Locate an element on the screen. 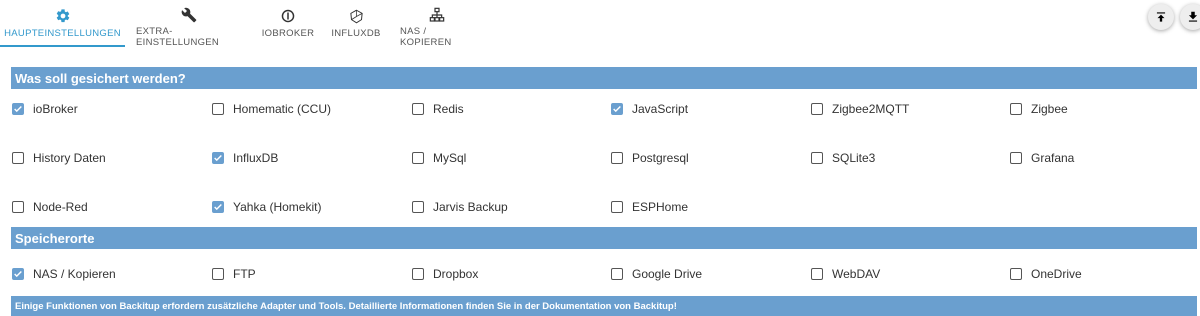  tab-influxdb: INFLUXDB is located at coordinates (356, 24).